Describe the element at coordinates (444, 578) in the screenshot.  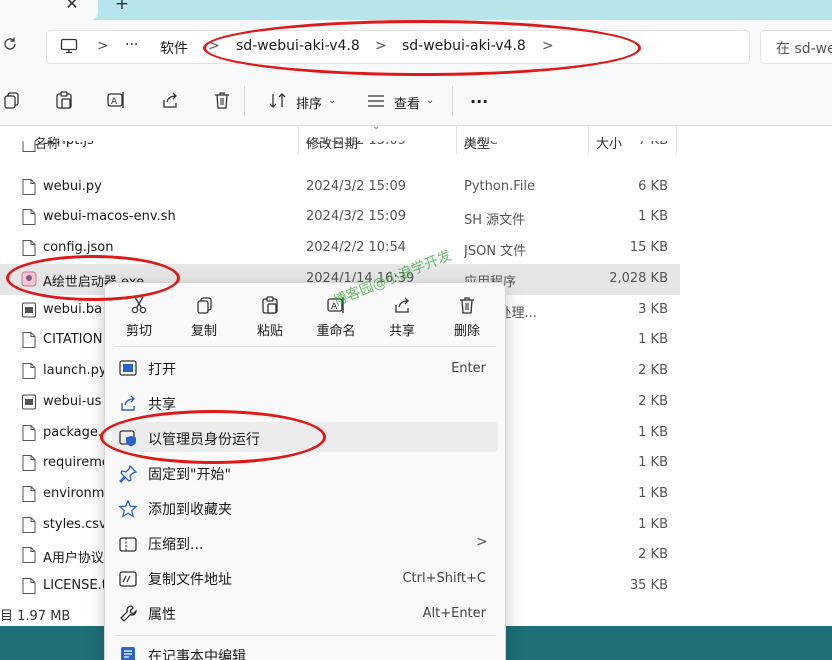
I see `menu-accel-copy-path: Ctrl+Shift+C` at that location.